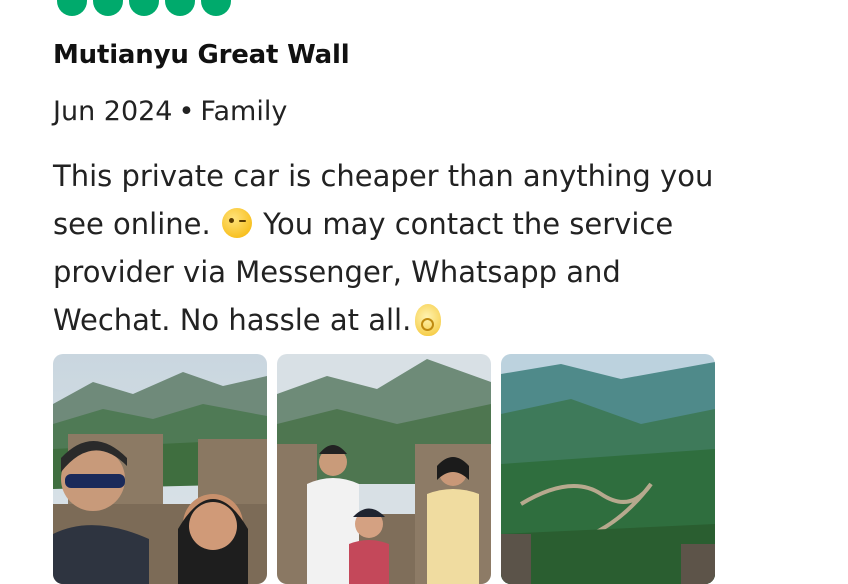 Image resolution: width=848 pixels, height=584 pixels. What do you see at coordinates (113, 111) in the screenshot?
I see `review-date: Jun 2024` at bounding box center [113, 111].